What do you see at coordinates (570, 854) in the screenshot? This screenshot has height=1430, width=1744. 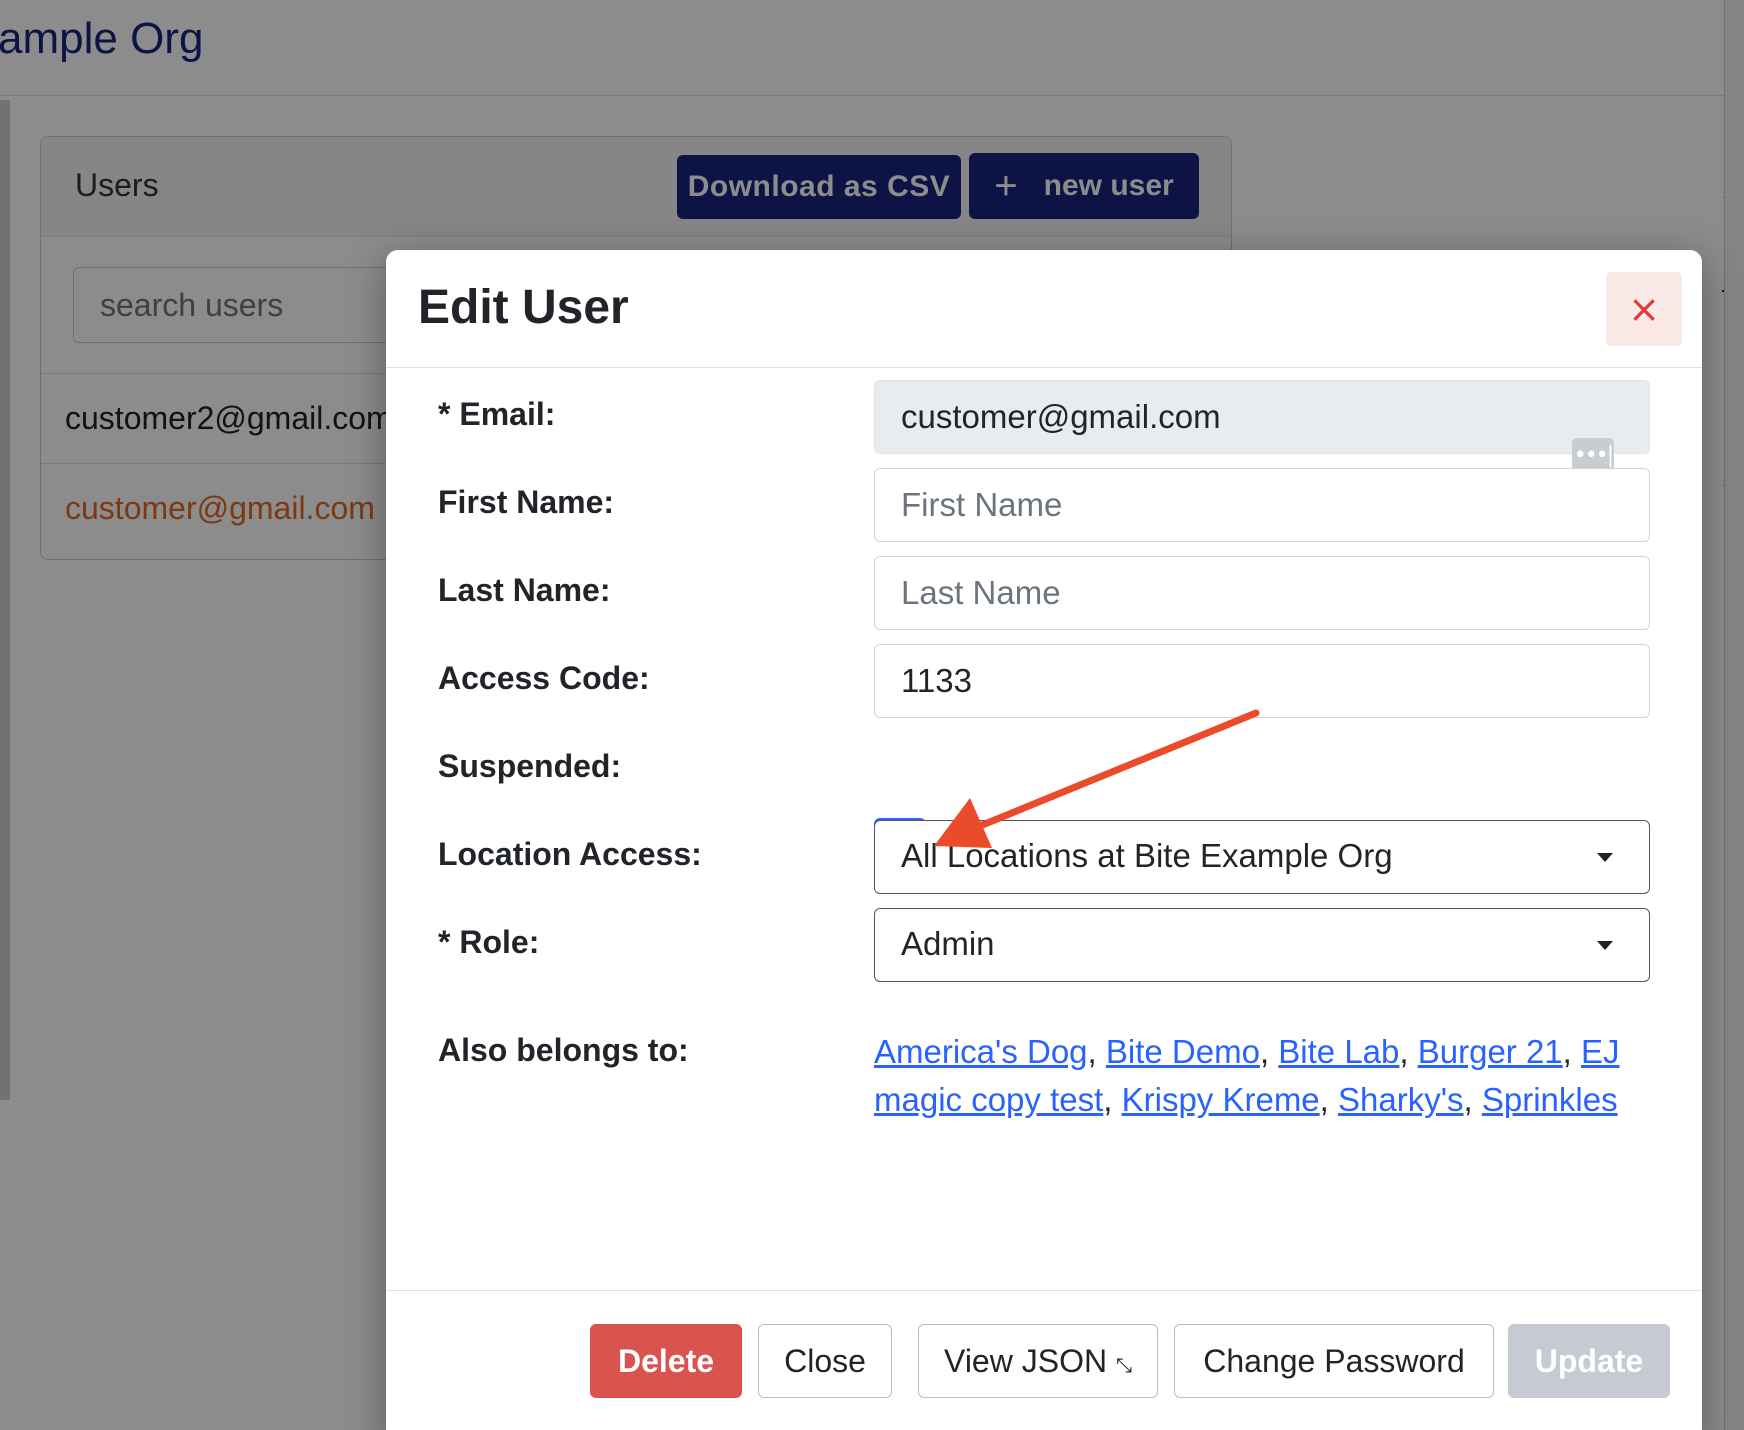 I see `location-access-label: Location Access:` at bounding box center [570, 854].